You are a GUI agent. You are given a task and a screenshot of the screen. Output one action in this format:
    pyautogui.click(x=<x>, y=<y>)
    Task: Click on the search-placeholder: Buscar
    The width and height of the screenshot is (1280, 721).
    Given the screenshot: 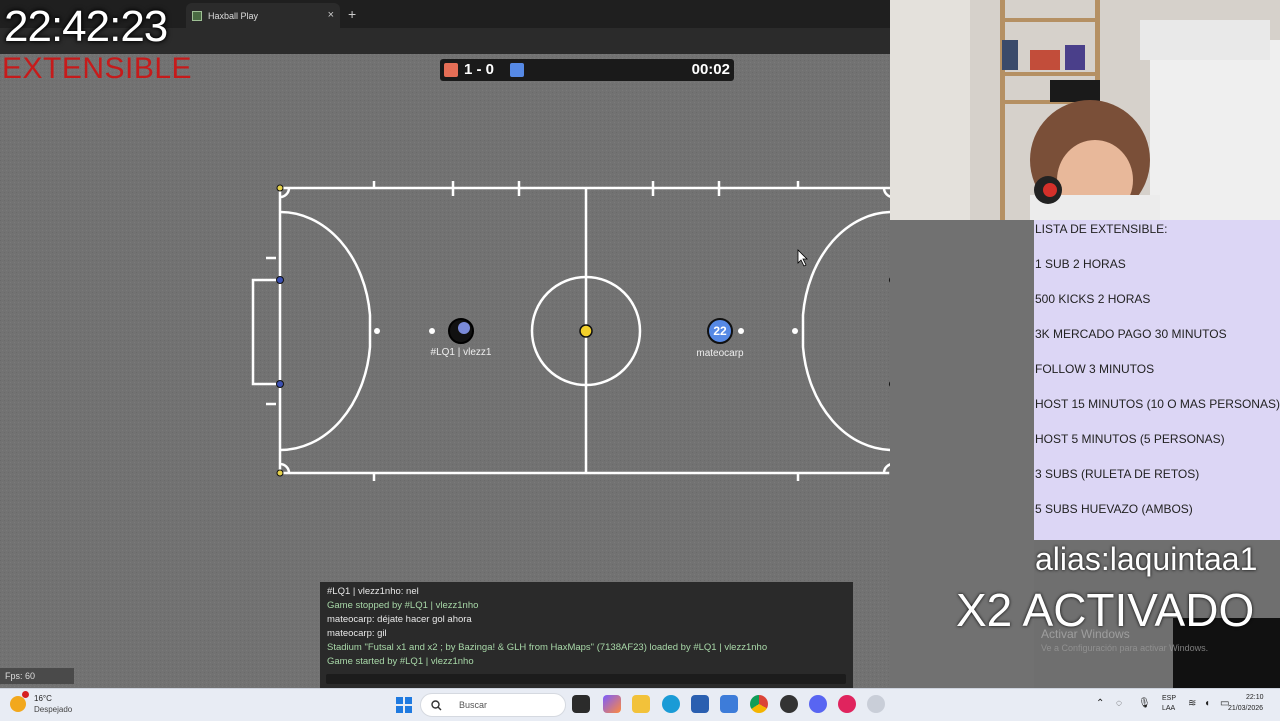 What is the action you would take?
    pyautogui.click(x=473, y=705)
    